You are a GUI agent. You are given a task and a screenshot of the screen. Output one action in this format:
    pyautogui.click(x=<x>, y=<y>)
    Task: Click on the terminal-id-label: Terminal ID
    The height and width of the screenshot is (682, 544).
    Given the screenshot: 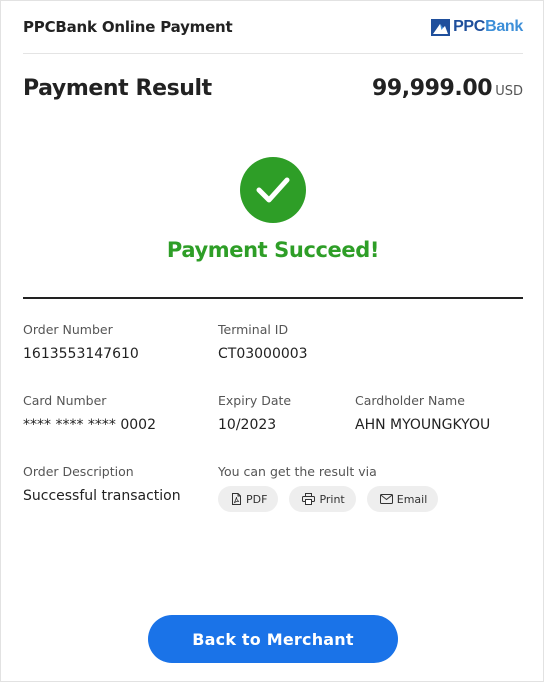 What is the action you would take?
    pyautogui.click(x=253, y=329)
    